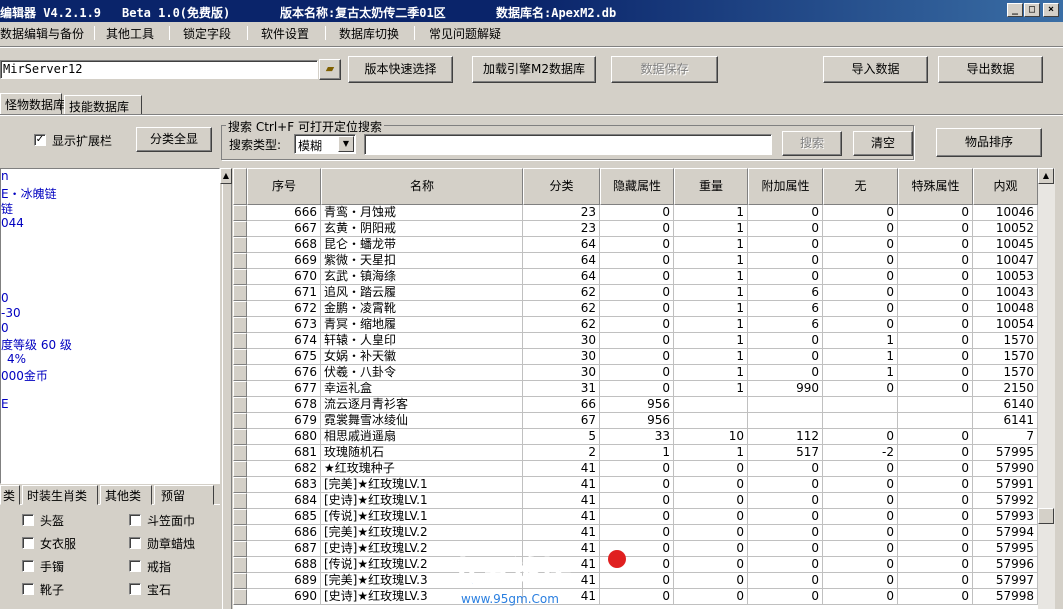  Describe the element at coordinates (60, 495) in the screenshot. I see `tab-fashion-zodiac: 时装生肖类` at that location.